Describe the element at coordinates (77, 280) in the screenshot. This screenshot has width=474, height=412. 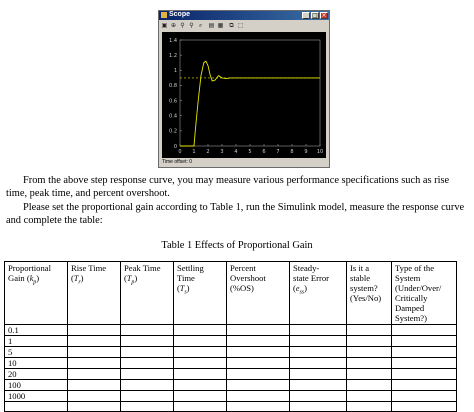
I see `header-symbol: Tr` at that location.